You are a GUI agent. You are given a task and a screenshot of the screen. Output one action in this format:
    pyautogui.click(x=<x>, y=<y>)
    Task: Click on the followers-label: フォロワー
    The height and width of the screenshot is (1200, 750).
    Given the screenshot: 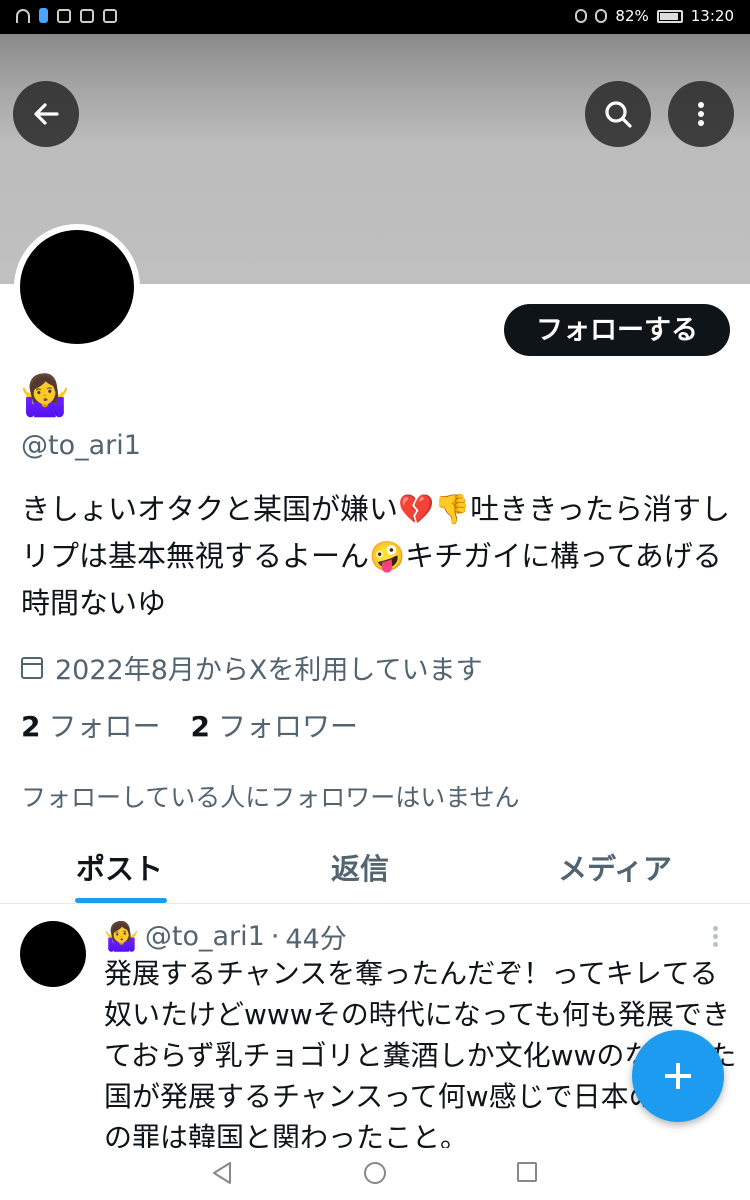 What is the action you would take?
    pyautogui.click(x=287, y=726)
    